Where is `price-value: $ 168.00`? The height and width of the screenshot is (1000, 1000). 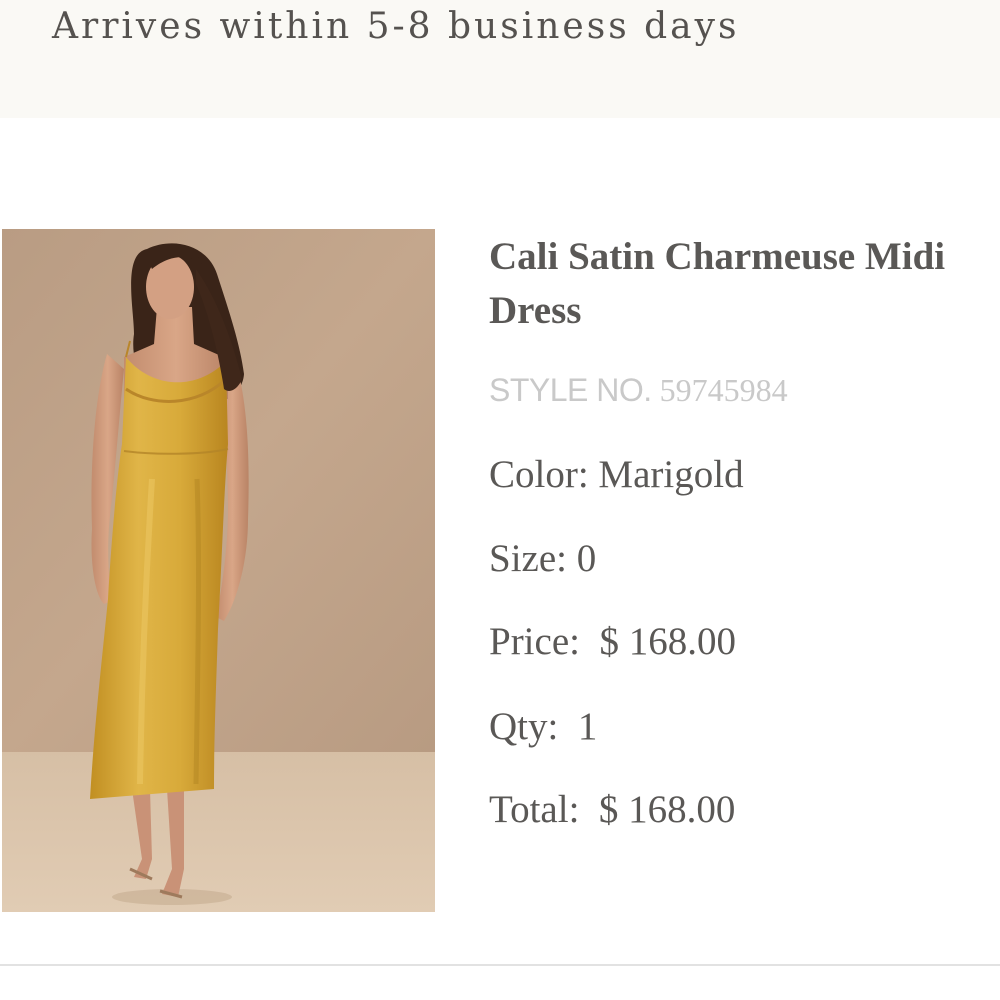
price-value: $ 168.00 is located at coordinates (667, 641).